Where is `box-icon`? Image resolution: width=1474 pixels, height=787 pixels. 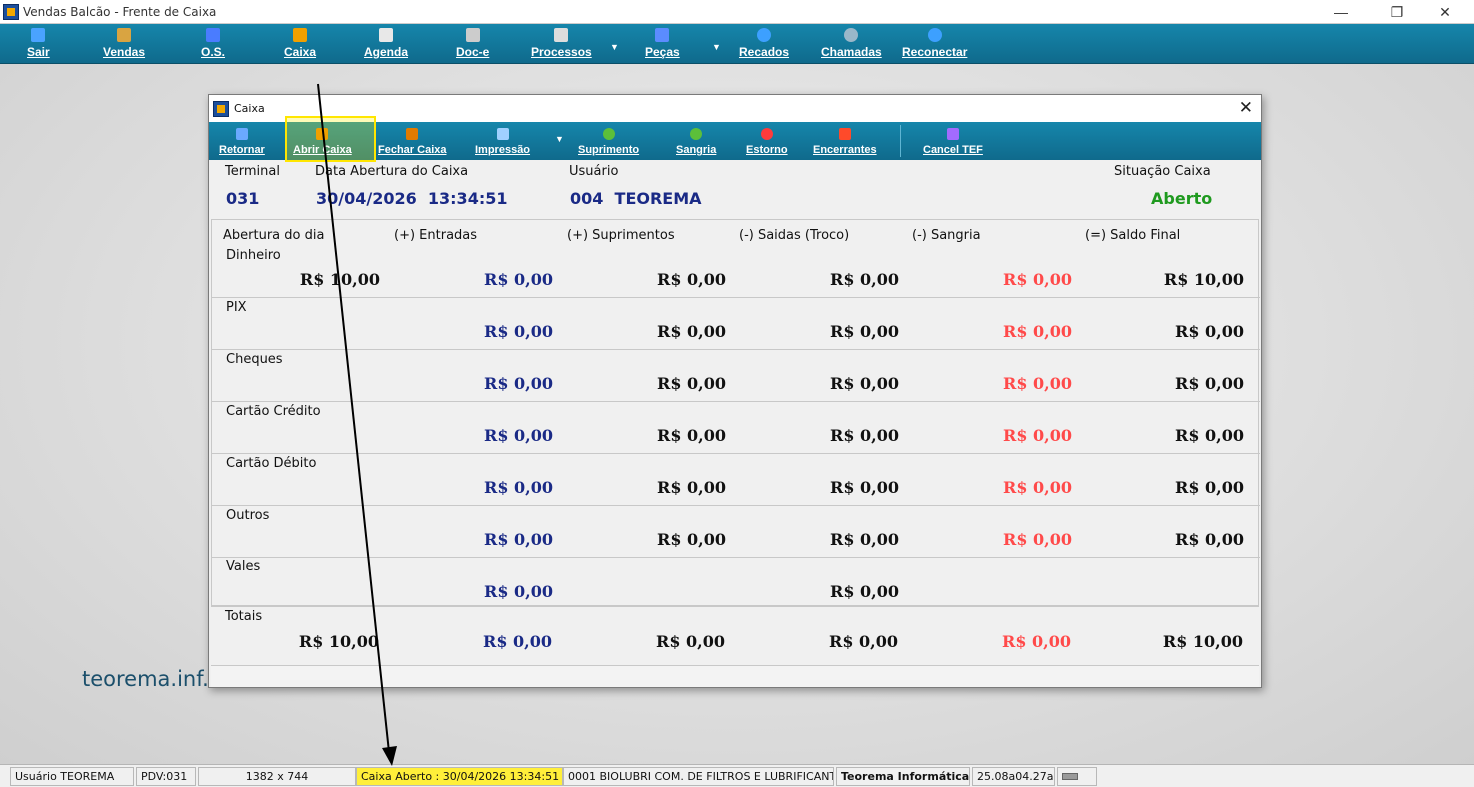
box-icon is located at coordinates (124, 35).